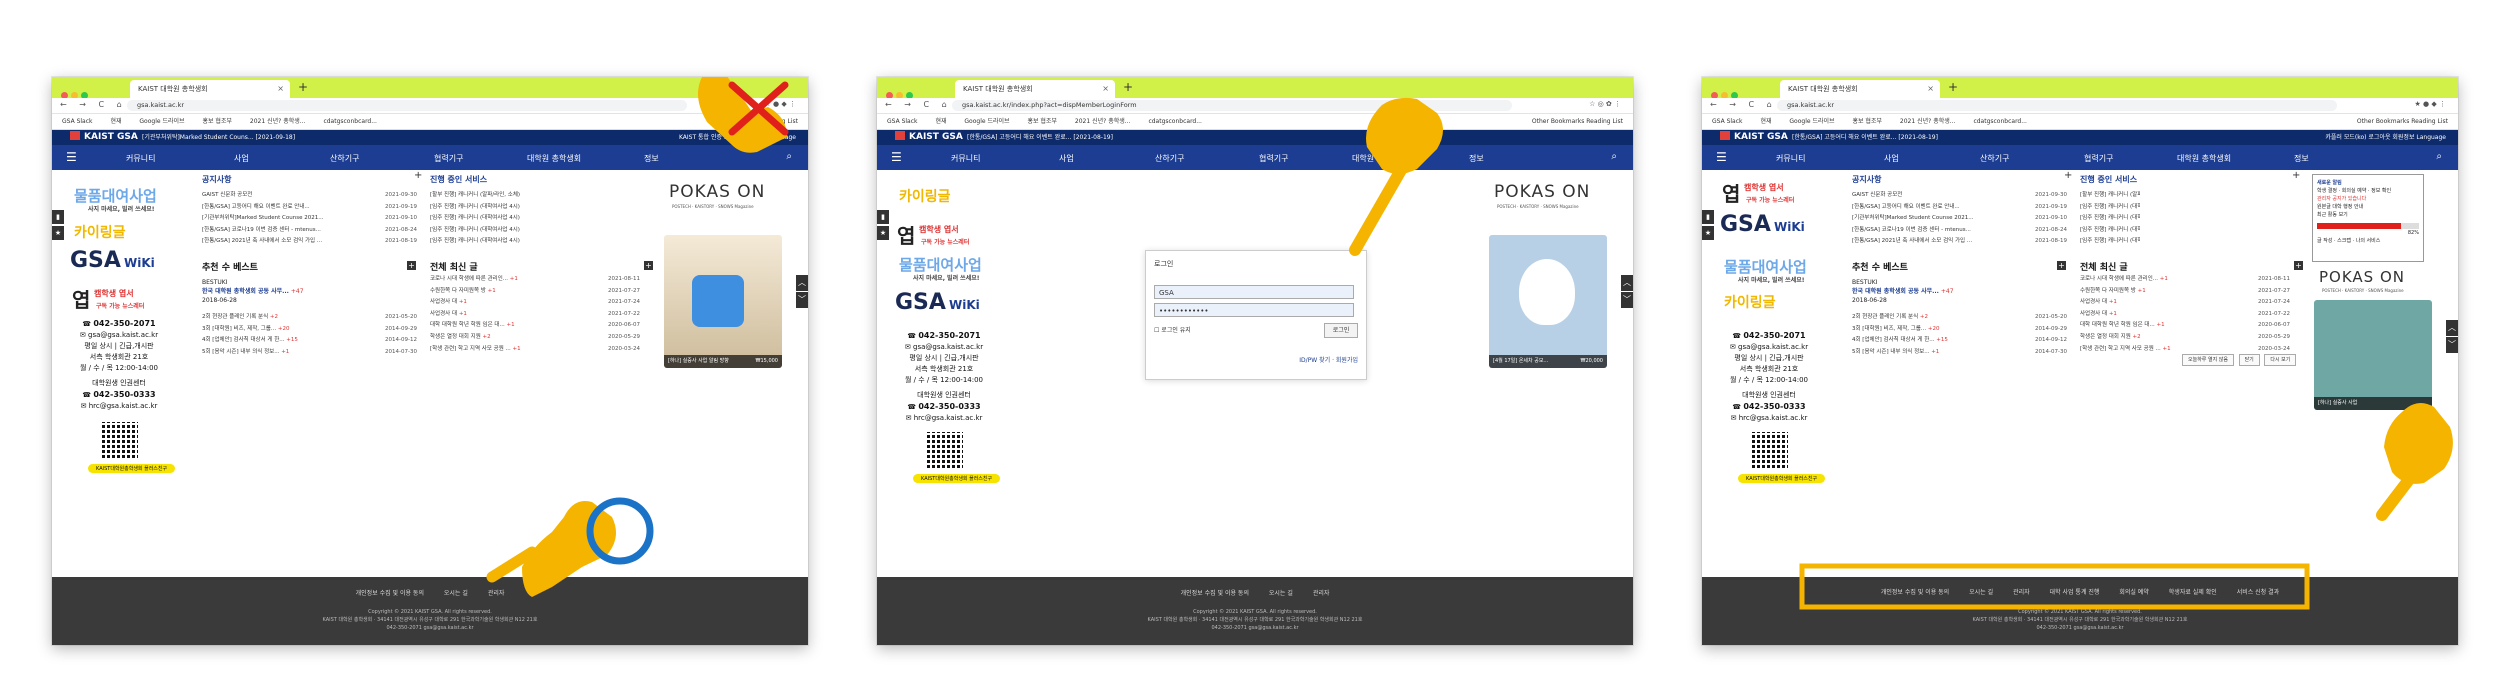 This screenshot has width=2500, height=692. Describe the element at coordinates (2054, 586) in the screenshot. I see `footer-highlight-box` at that location.